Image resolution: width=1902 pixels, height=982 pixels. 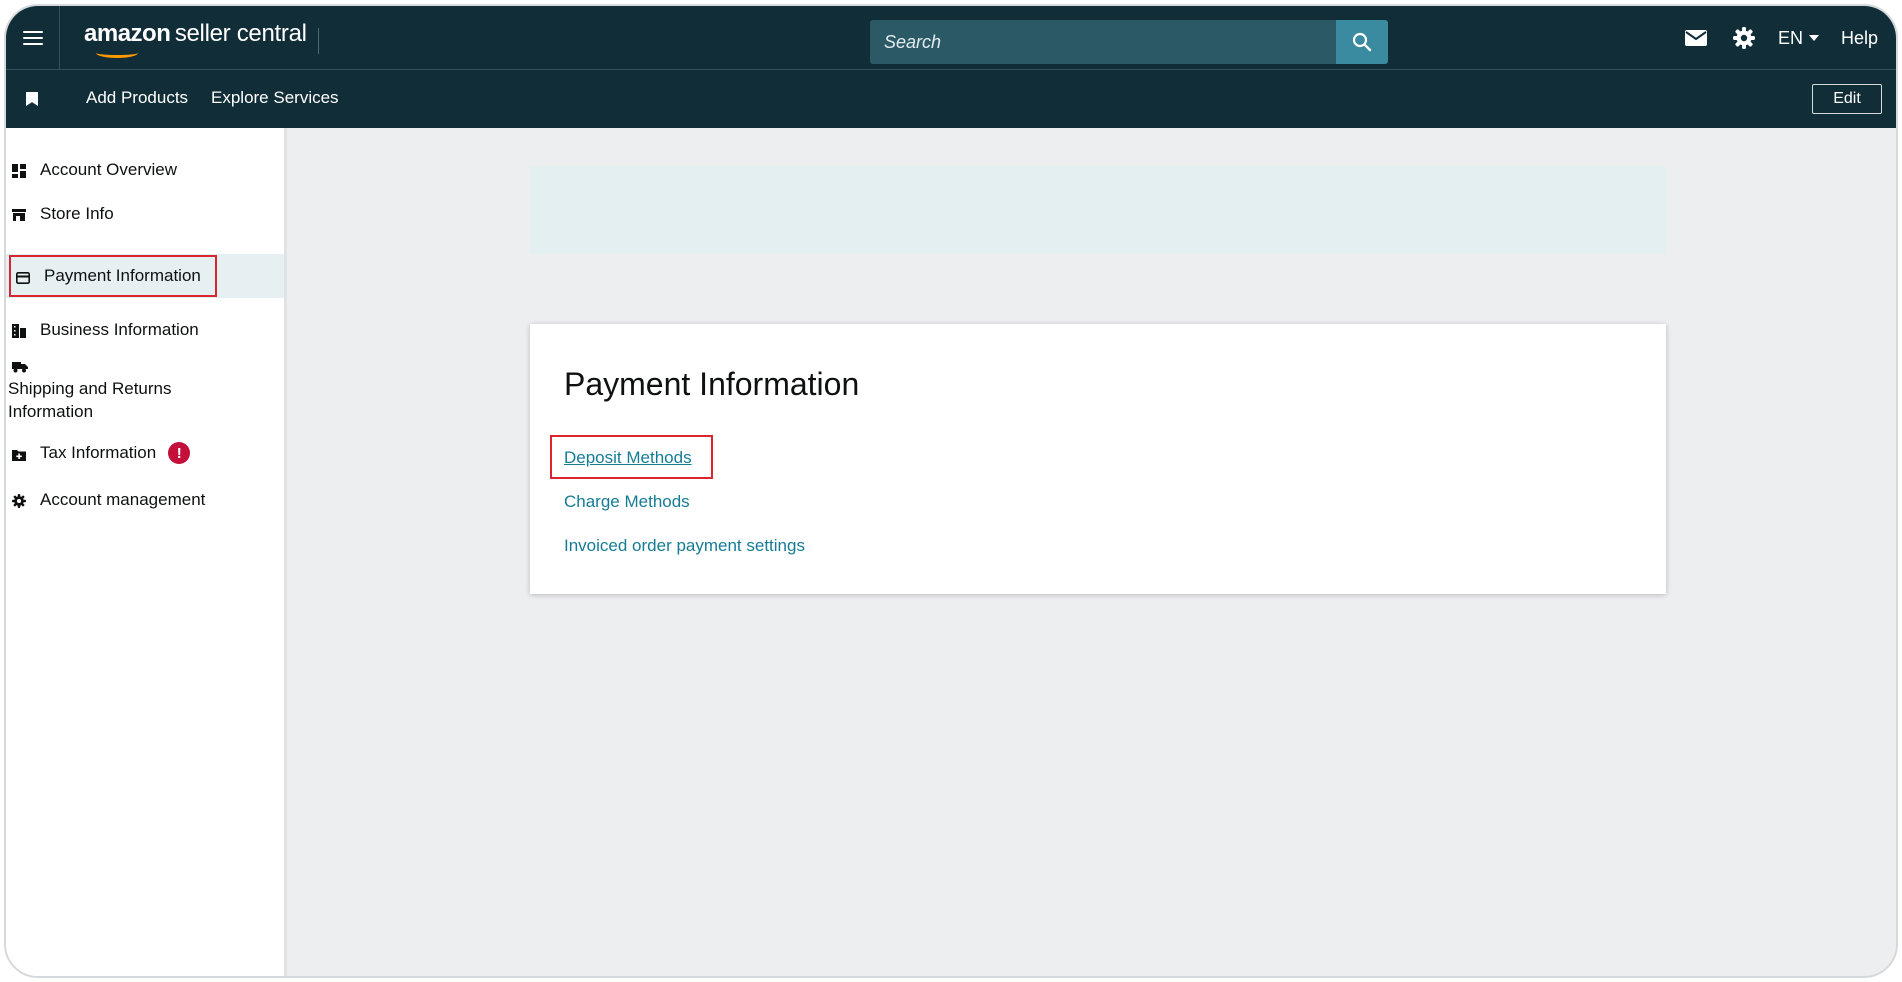 I want to click on building-icon, so click(x=19, y=330).